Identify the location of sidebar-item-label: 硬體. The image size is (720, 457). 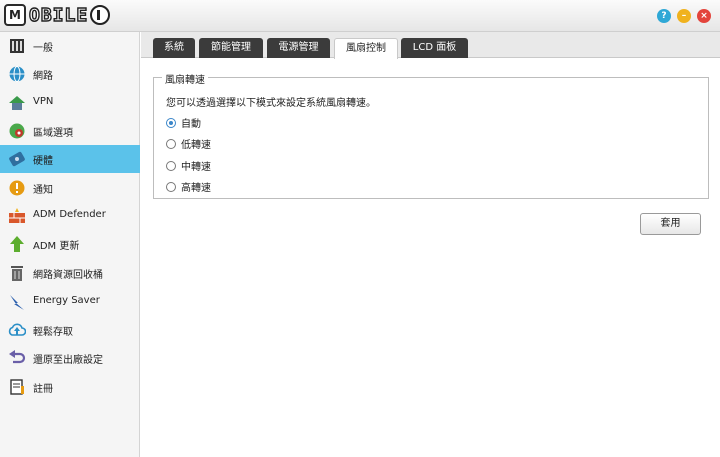
(43, 161).